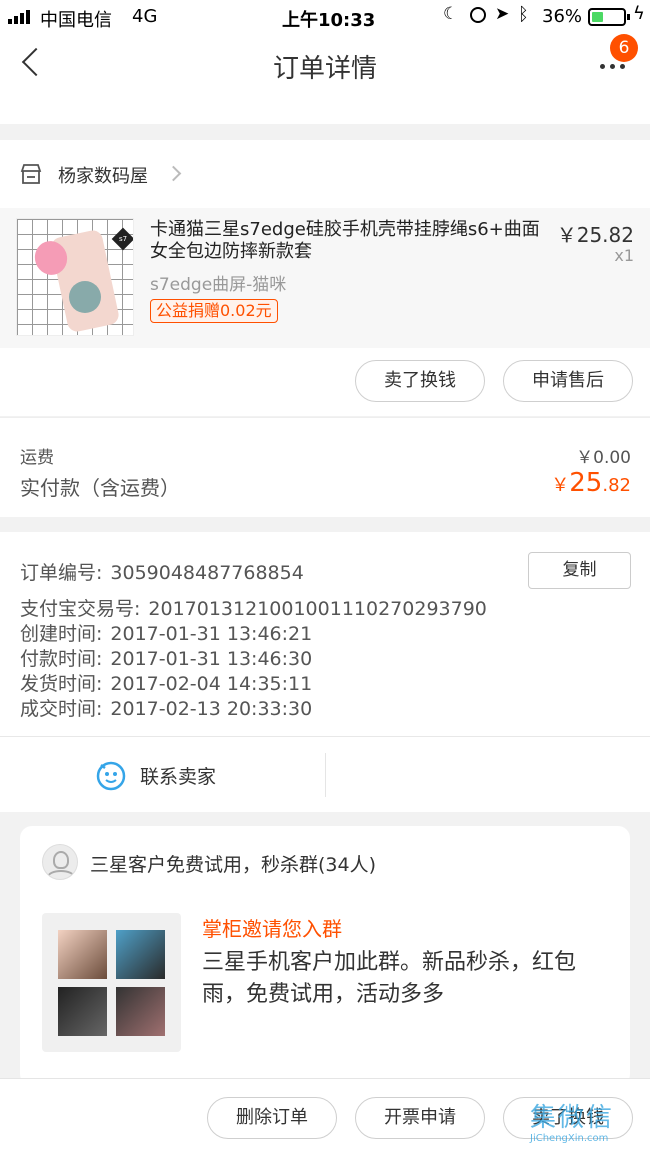 Image resolution: width=650 pixels, height=1155 pixels. I want to click on order-info-row: 付款时间: 2017-01-31 13:46:30, so click(166, 657).